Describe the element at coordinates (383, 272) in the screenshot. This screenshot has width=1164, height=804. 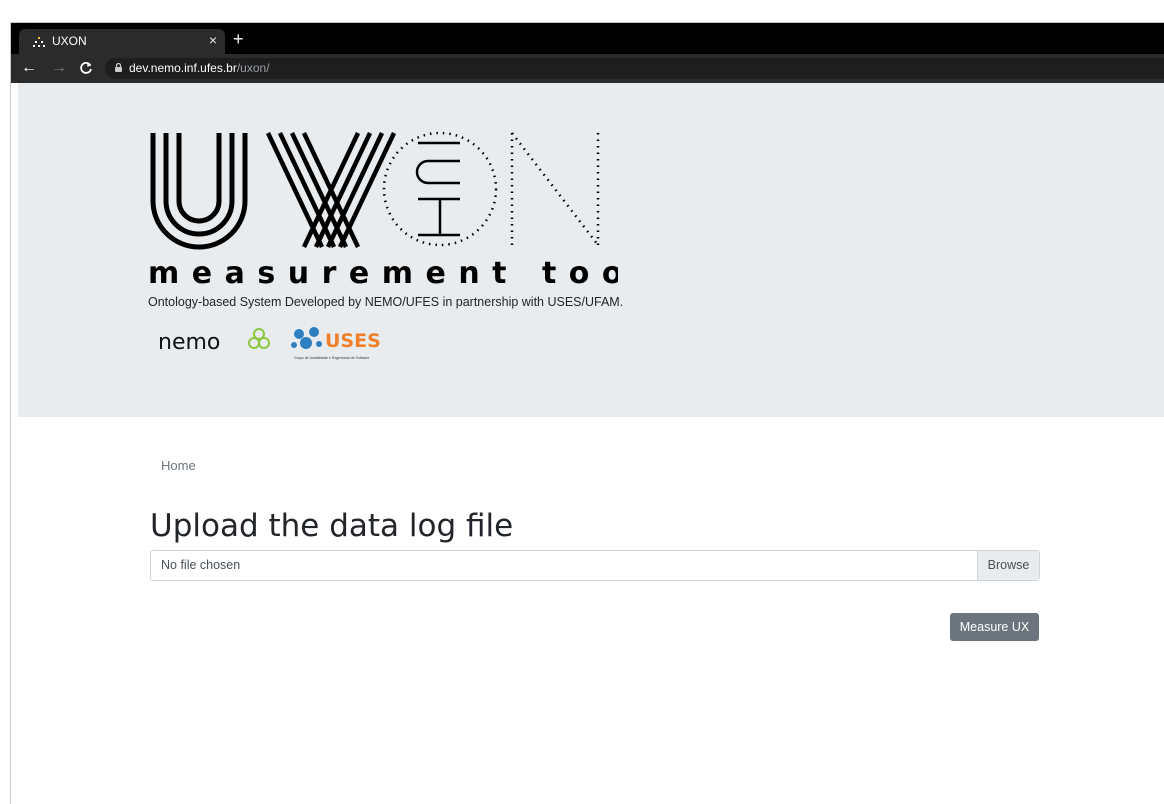
I see `logo-subtitle: measurement tool` at that location.